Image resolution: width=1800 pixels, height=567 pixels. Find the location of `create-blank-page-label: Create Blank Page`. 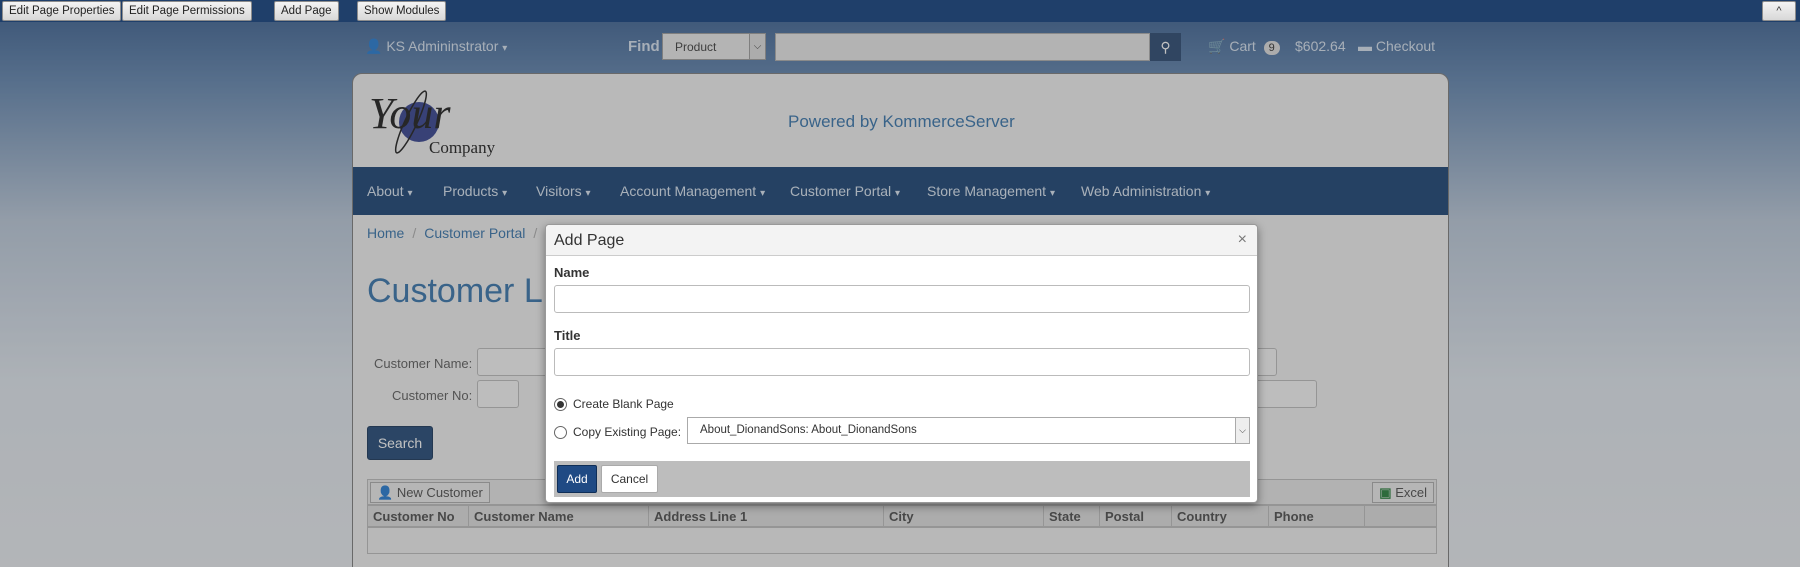

create-blank-page-label: Create Blank Page is located at coordinates (623, 404).